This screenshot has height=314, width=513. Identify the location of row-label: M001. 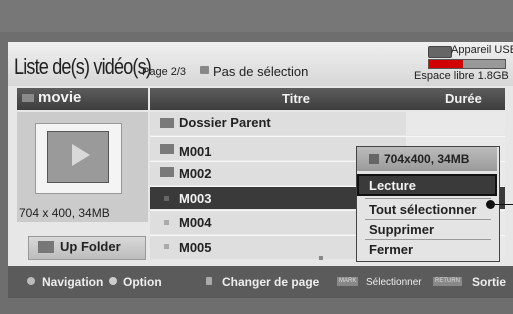
(195, 151).